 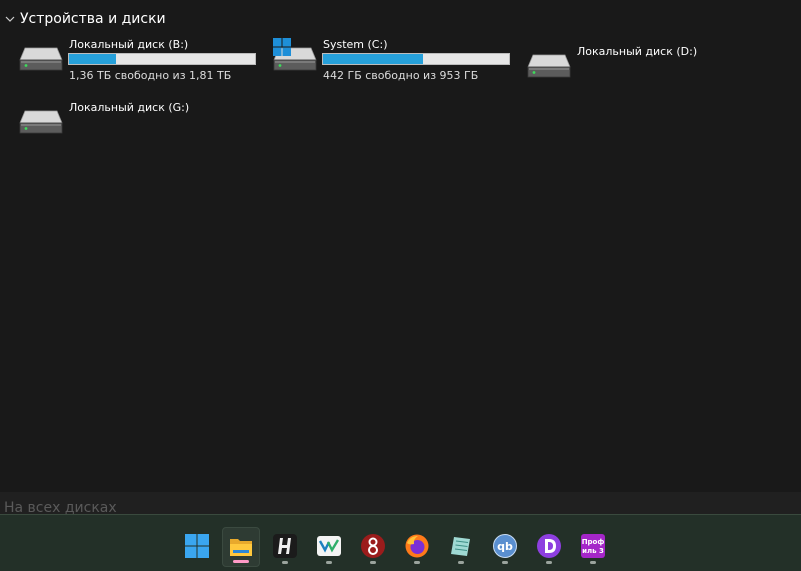 I want to click on d-app-icon, so click(x=549, y=546).